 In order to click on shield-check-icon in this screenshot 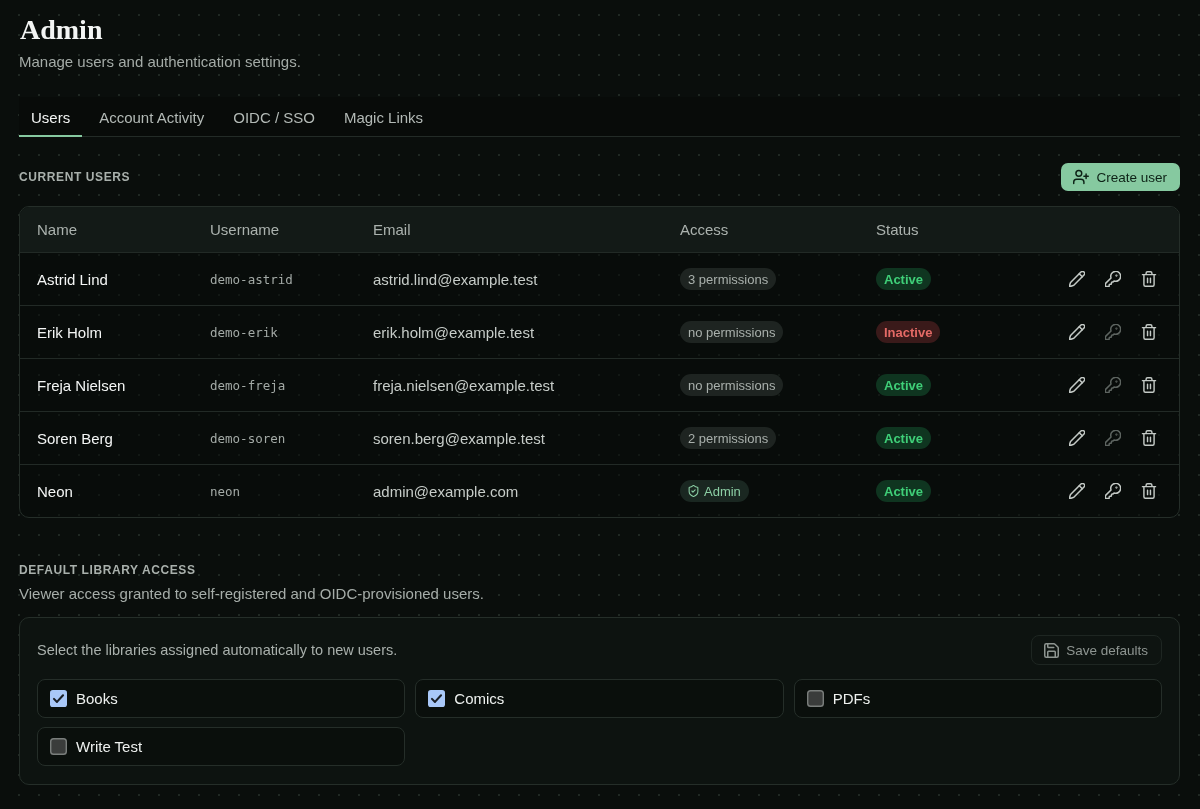, I will do `click(693, 491)`.